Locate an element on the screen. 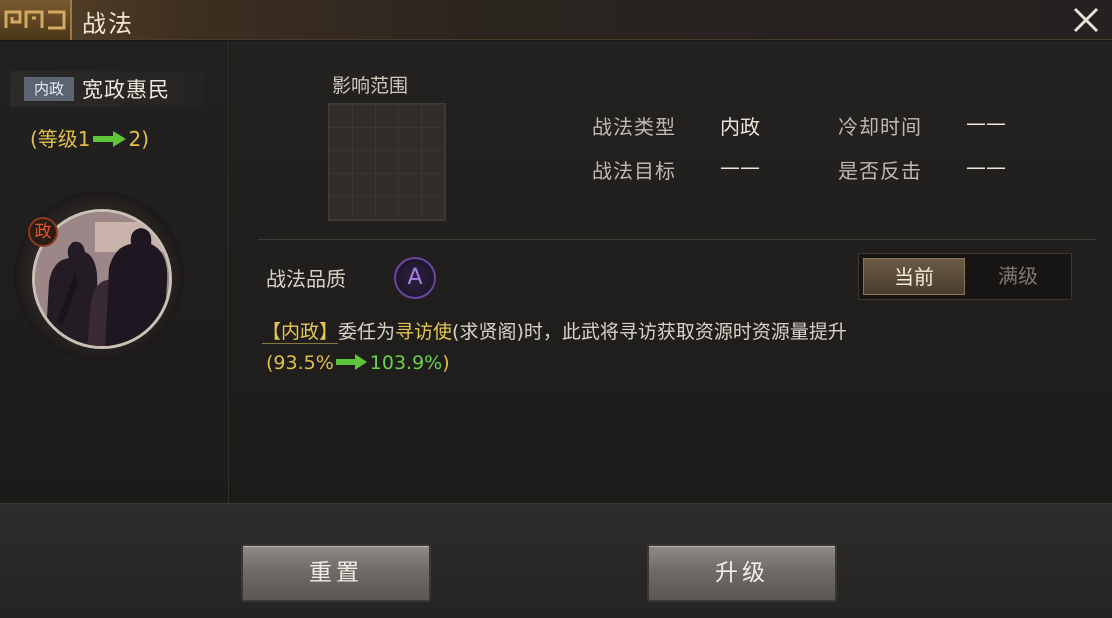 Image resolution: width=1112 pixels, height=618 pixels. tab-current: 当前 is located at coordinates (914, 276).